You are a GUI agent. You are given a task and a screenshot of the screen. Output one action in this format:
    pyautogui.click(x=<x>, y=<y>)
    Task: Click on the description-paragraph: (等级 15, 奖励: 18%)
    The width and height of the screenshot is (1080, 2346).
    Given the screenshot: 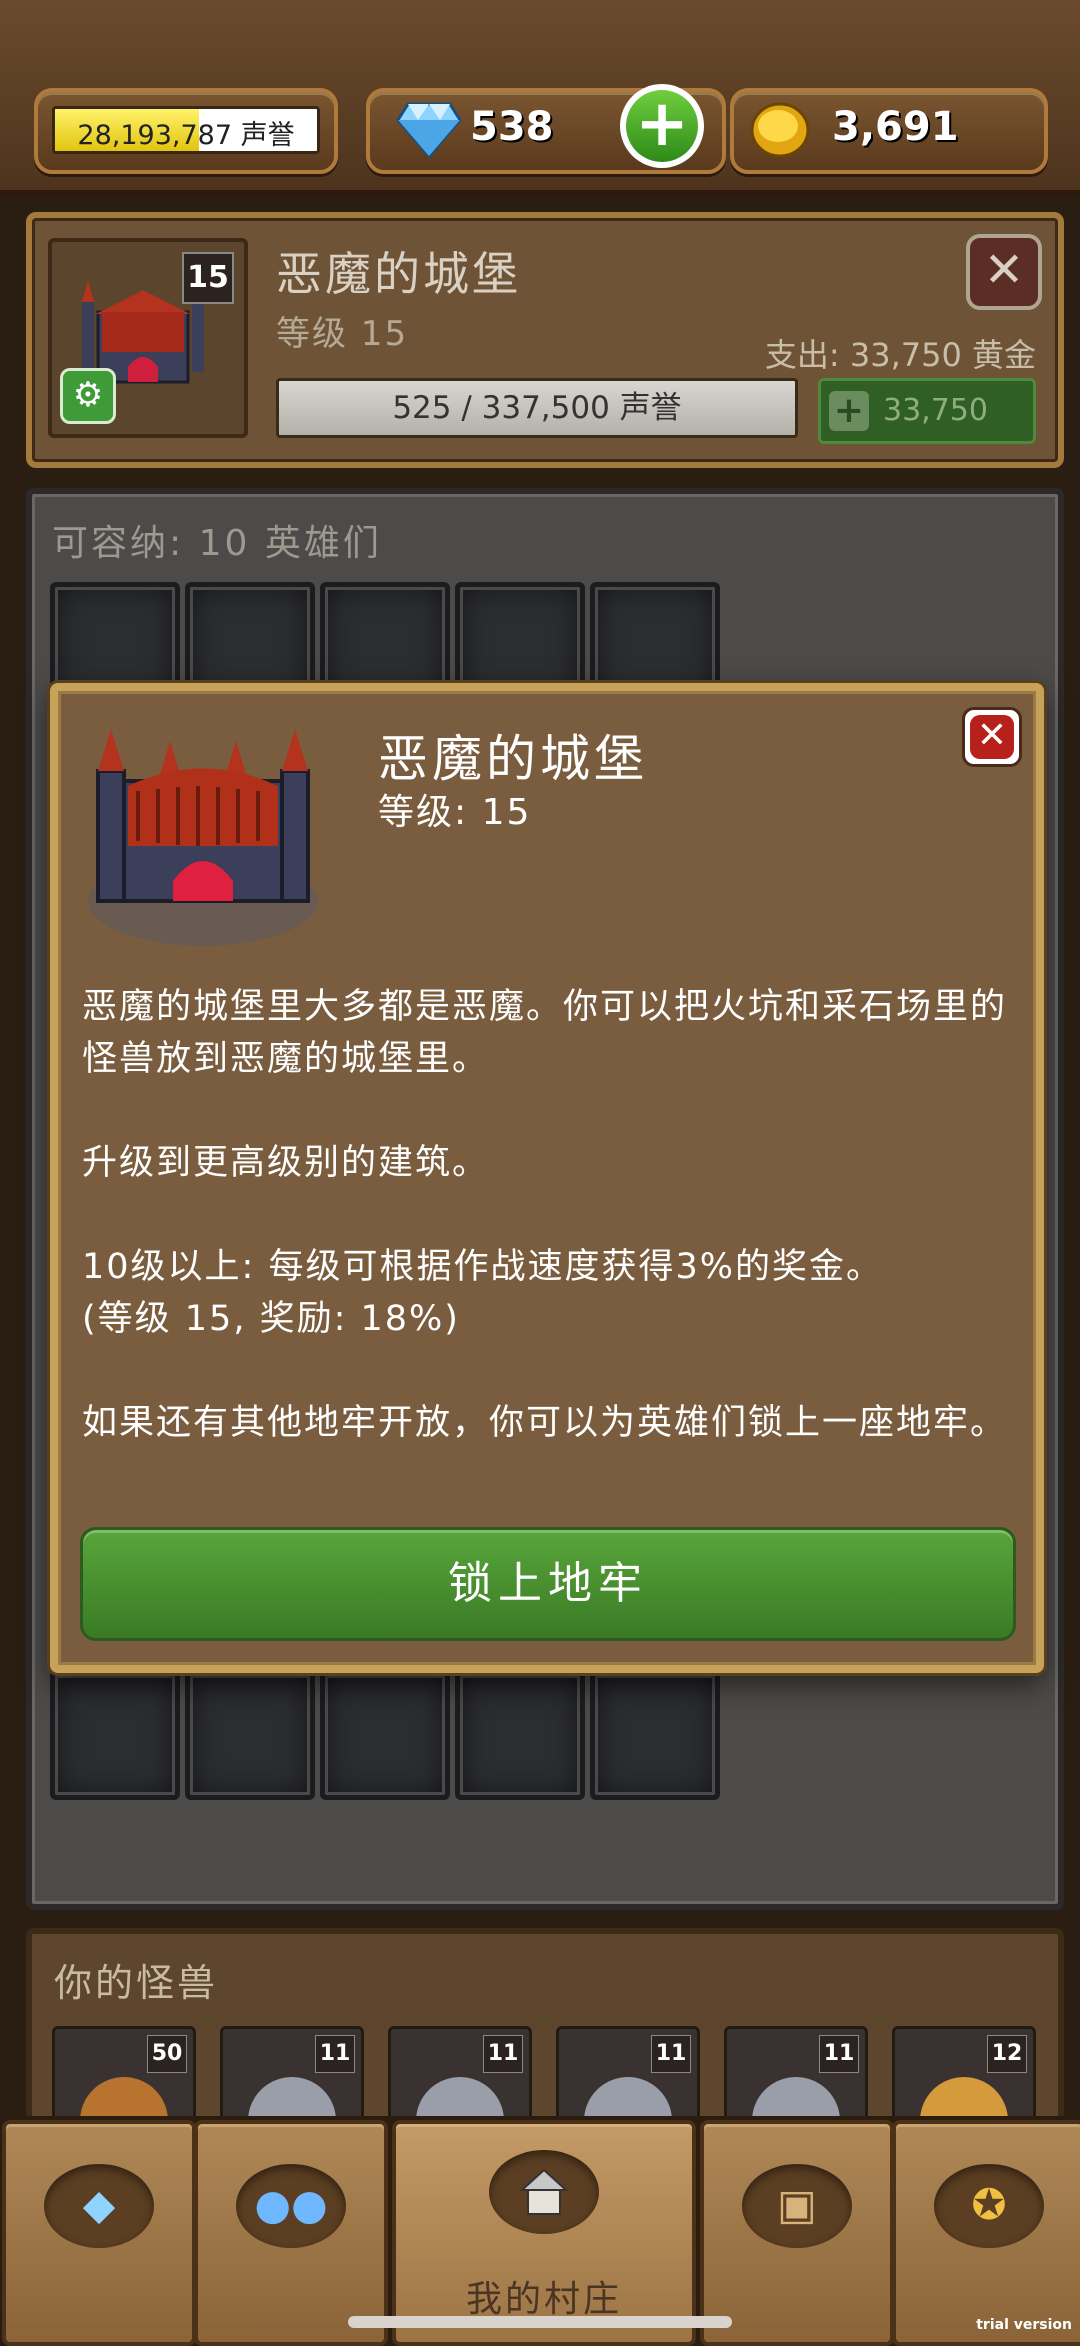 What is the action you would take?
    pyautogui.click(x=271, y=1319)
    